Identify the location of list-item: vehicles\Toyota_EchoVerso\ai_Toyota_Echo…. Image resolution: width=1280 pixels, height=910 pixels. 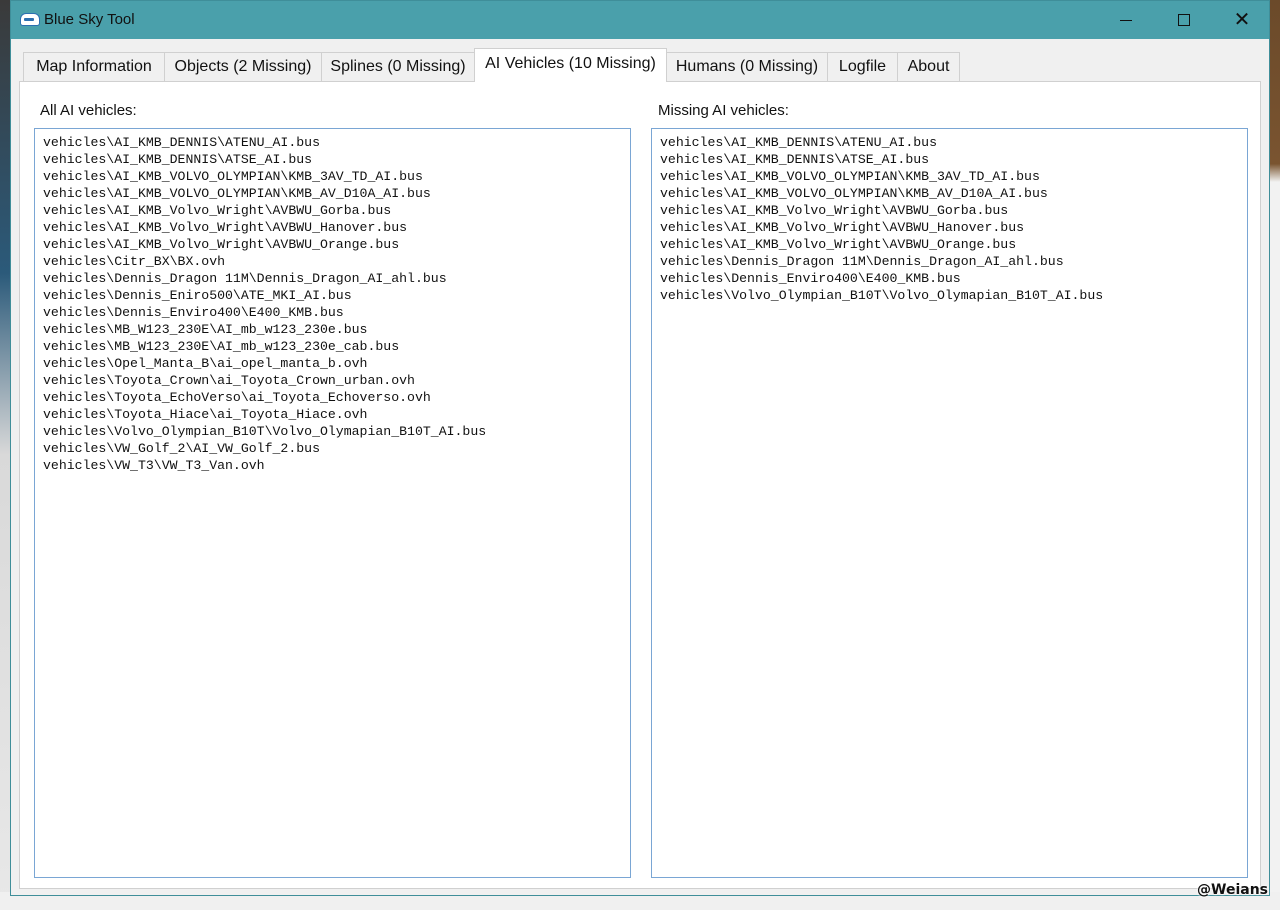
(336, 397).